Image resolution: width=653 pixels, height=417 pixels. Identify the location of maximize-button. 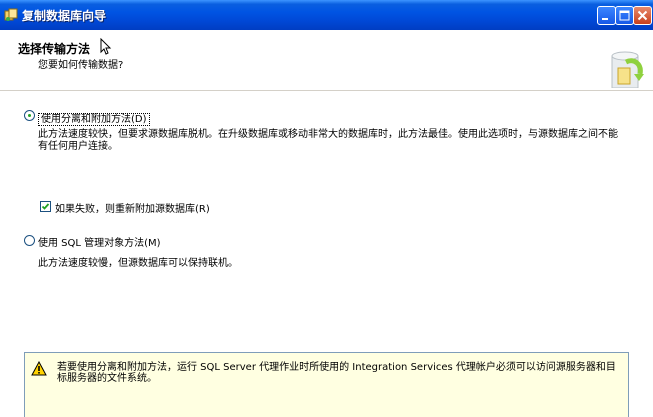
(624, 15).